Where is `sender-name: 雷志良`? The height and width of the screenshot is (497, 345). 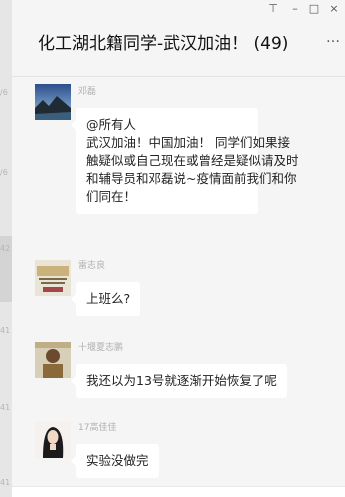 sender-name: 雷志良 is located at coordinates (92, 266).